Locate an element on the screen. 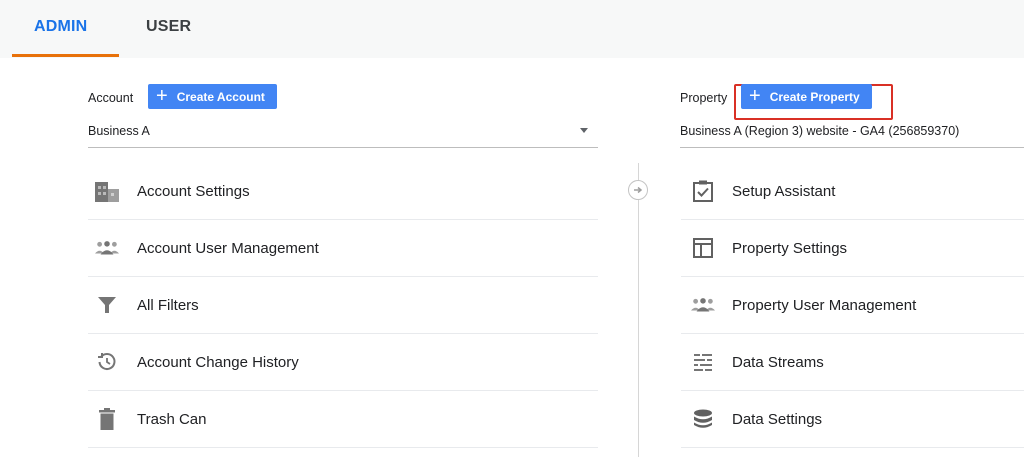 The width and height of the screenshot is (1024, 457). property-user-management-label: Property User Management is located at coordinates (824, 305).